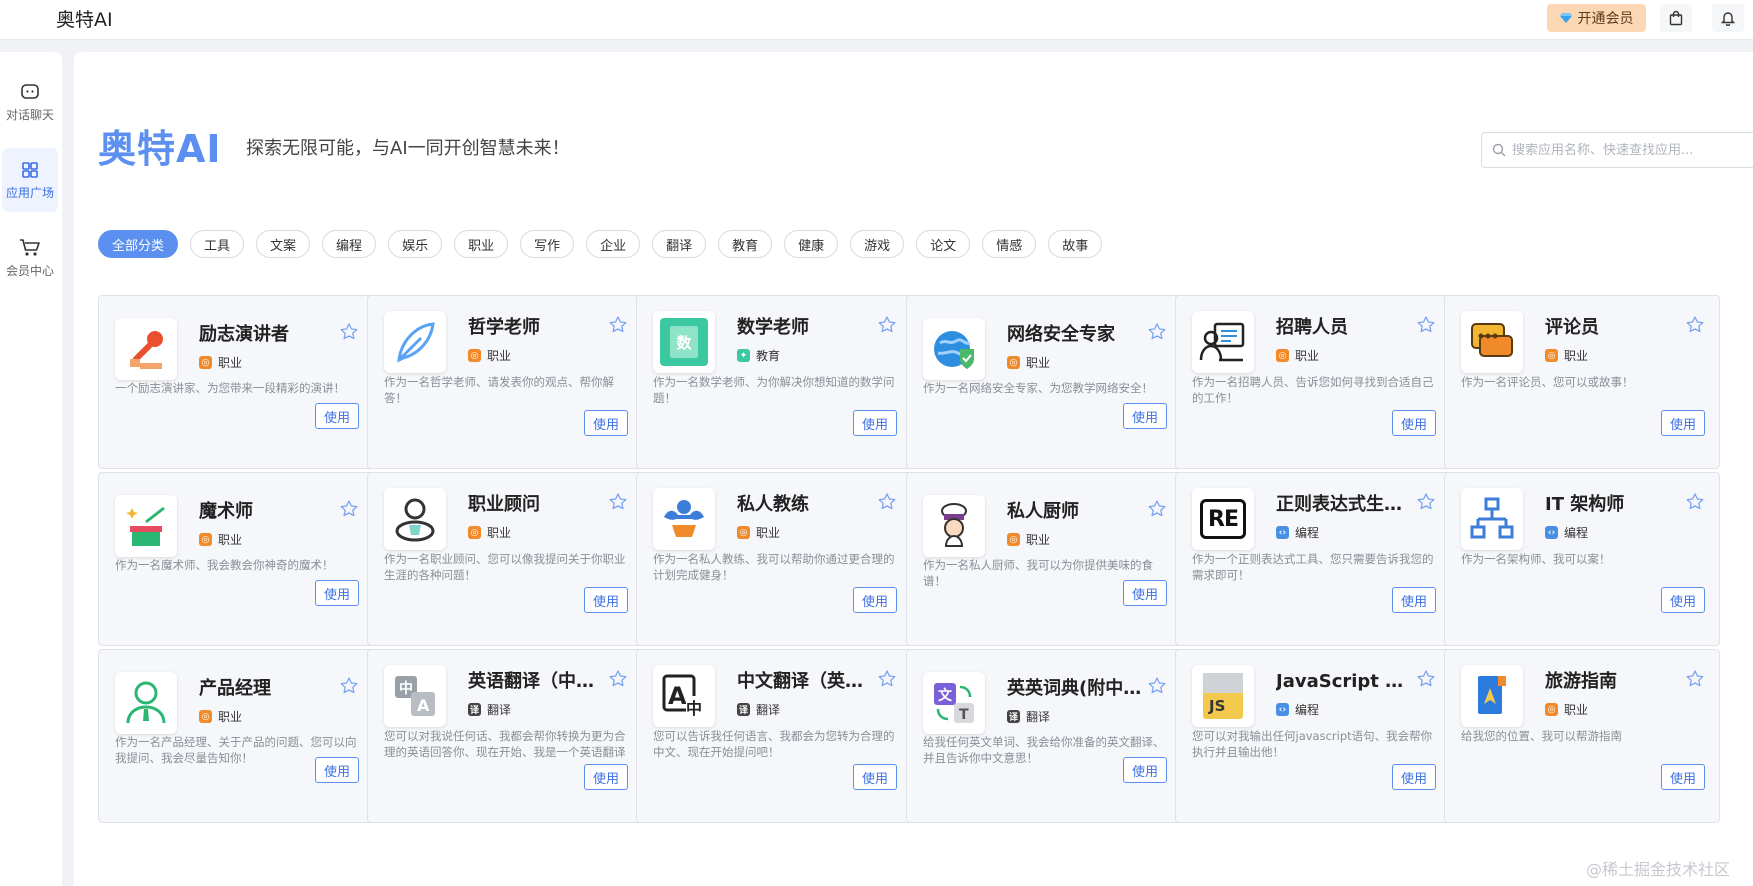  I want to click on app-card: 魔术师 ◎ 职业 作为一名魔术师、我会教会你神奇的魔术！ 使用, so click(236, 559).